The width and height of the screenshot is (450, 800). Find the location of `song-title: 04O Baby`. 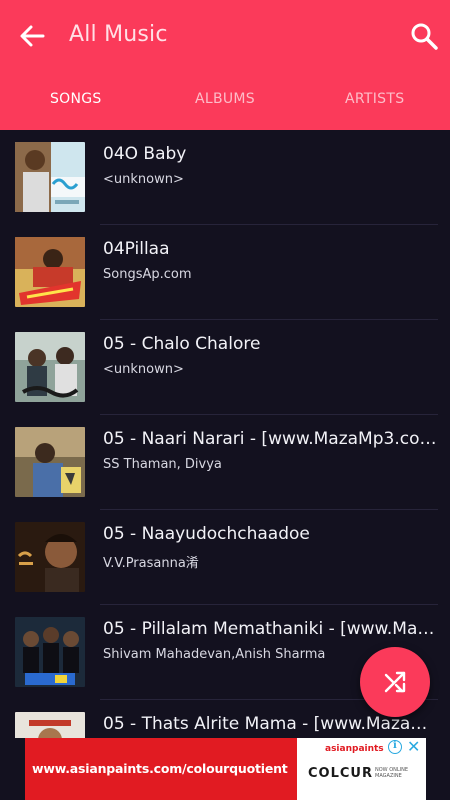

song-title: 04O Baby is located at coordinates (145, 154).